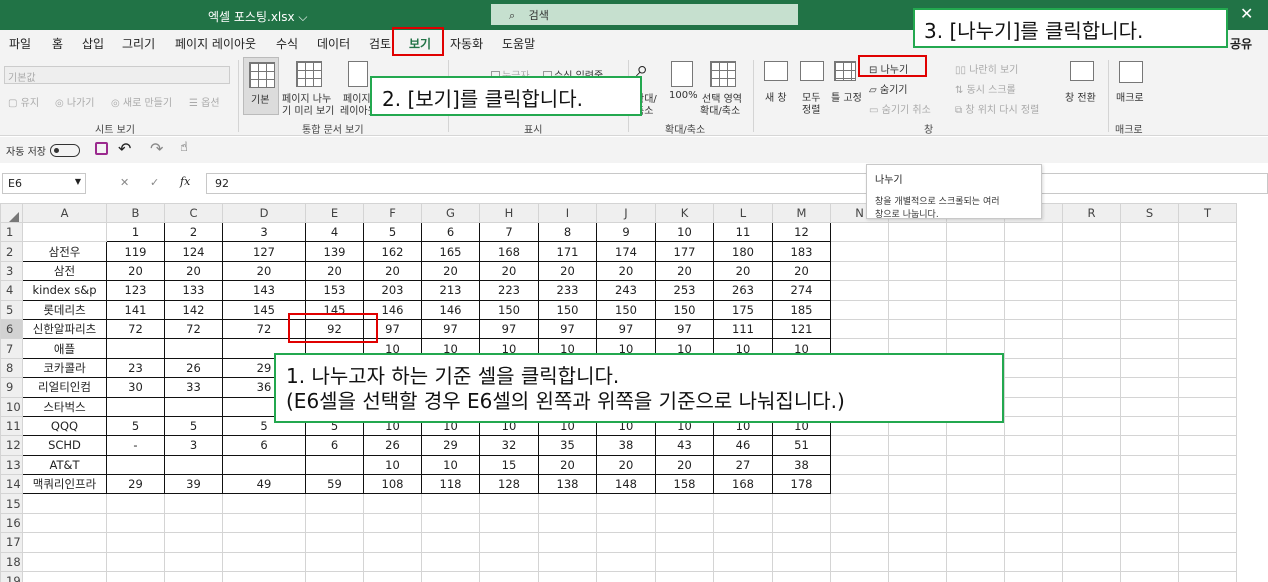 The width and height of the screenshot is (1268, 582). I want to click on cell-i17, so click(567, 542).